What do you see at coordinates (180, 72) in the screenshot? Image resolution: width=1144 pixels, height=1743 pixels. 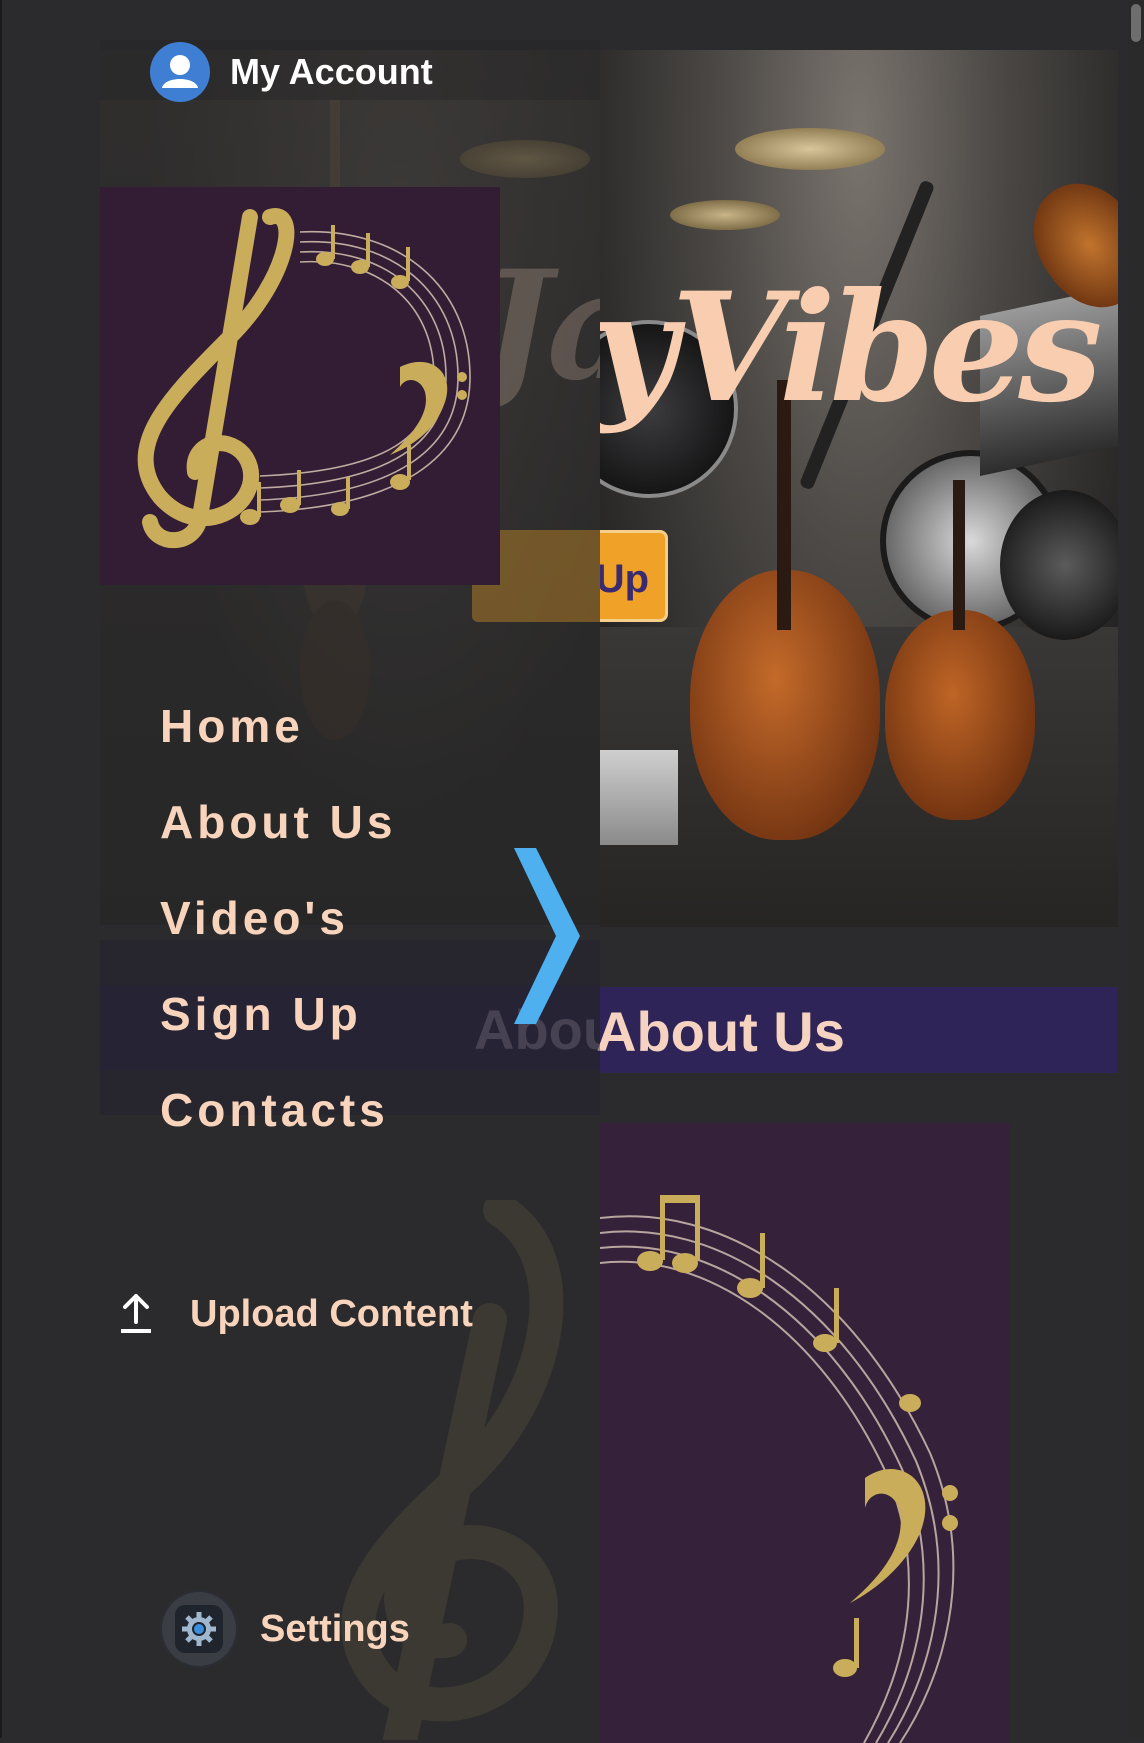 I see `user-avatar-icon` at bounding box center [180, 72].